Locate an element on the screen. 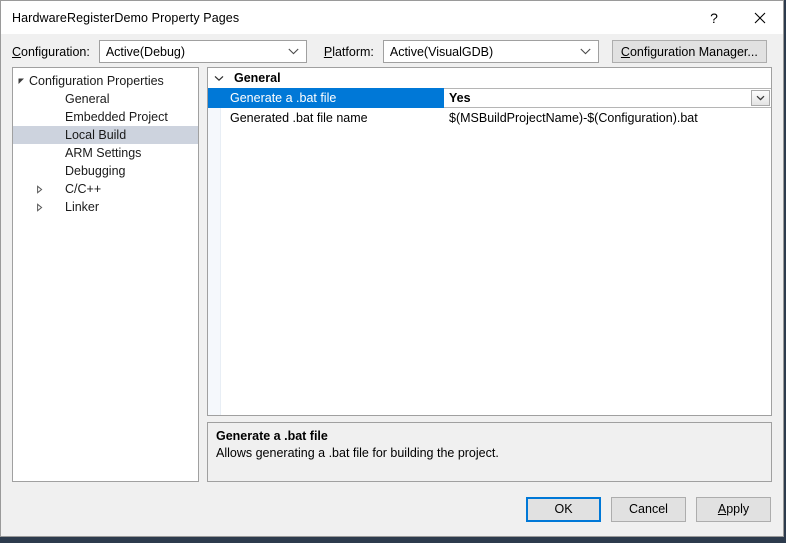 The image size is (786, 543). cancel-button: Cancel is located at coordinates (648, 509).